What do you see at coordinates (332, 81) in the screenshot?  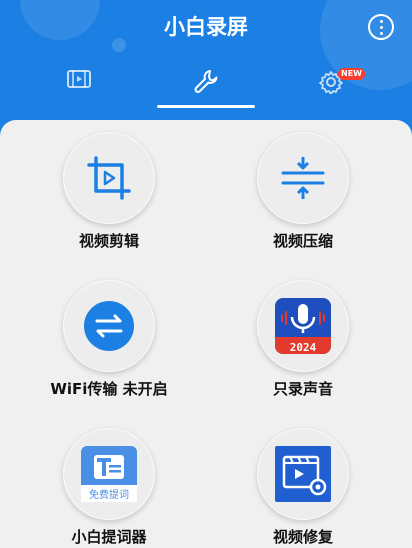 I see `tab-settings: NEW` at bounding box center [332, 81].